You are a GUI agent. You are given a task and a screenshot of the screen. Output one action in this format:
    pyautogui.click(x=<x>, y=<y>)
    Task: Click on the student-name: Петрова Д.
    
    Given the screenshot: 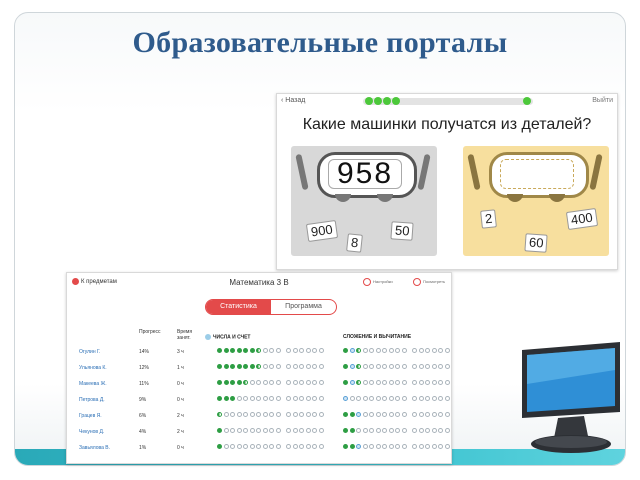 What is the action you would take?
    pyautogui.click(x=92, y=400)
    